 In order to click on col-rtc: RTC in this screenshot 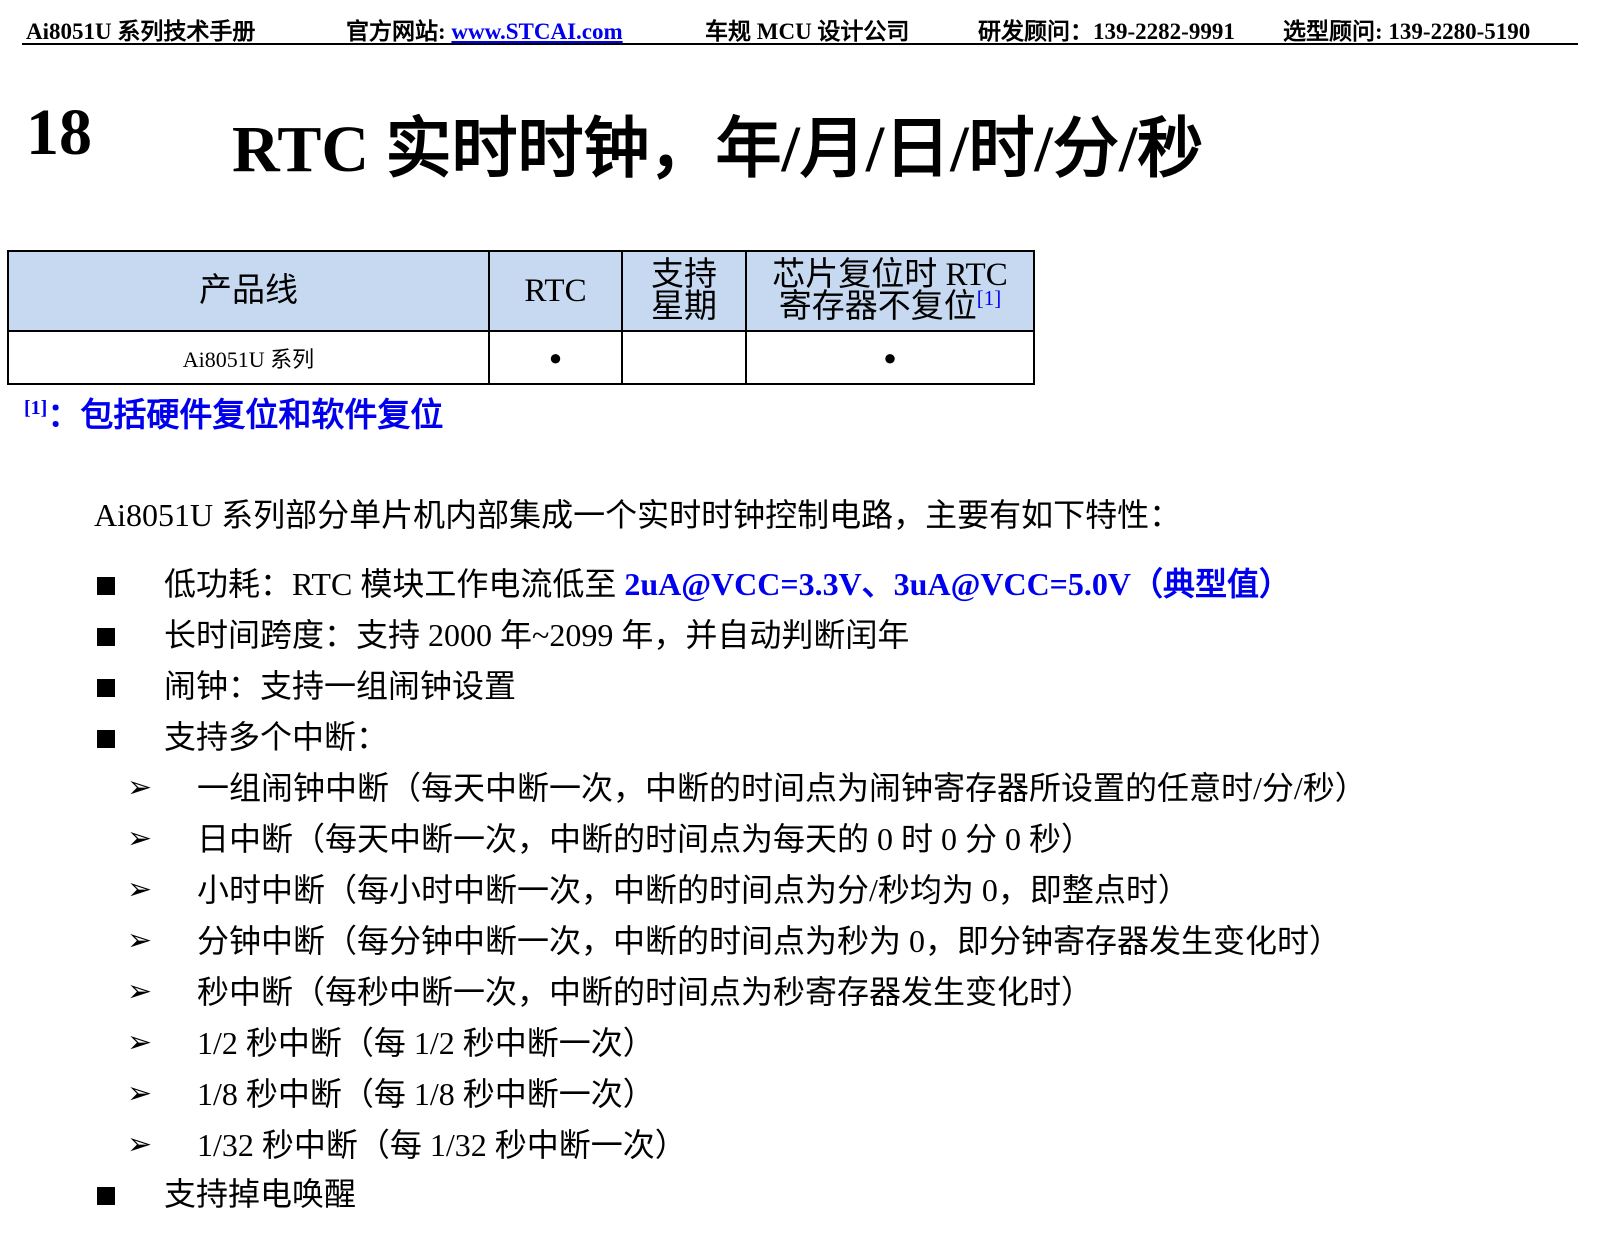, I will do `click(555, 291)`.